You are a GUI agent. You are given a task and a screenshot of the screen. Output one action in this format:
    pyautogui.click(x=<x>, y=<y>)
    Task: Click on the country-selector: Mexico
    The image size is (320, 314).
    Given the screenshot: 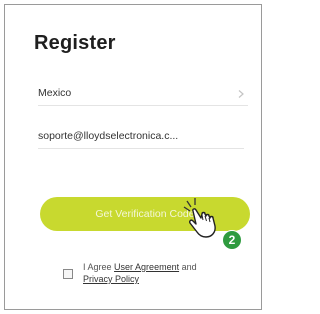 What is the action you would take?
    pyautogui.click(x=143, y=94)
    